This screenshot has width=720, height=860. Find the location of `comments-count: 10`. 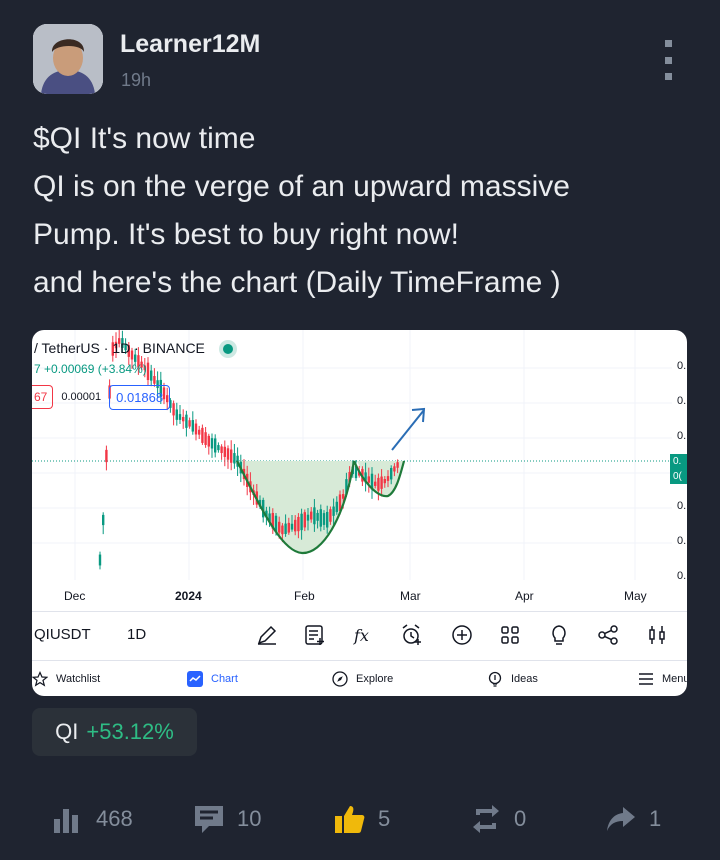

comments-count: 10 is located at coordinates (249, 818).